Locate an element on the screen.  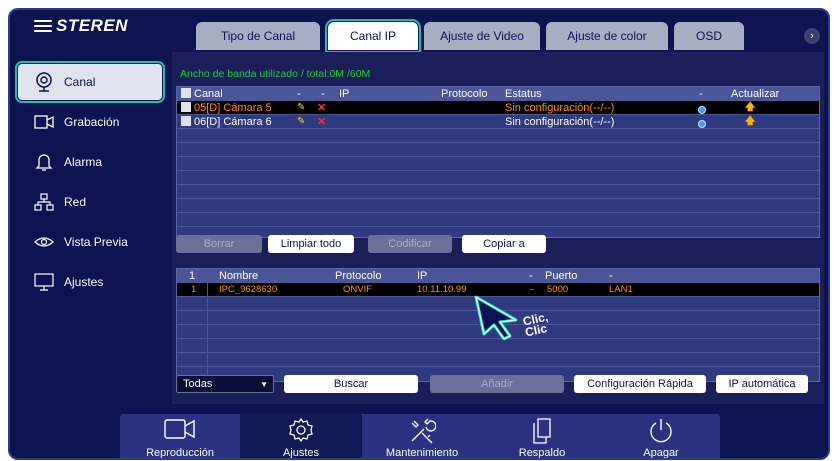
row-status: Sin configuración(--/--) is located at coordinates (560, 108).